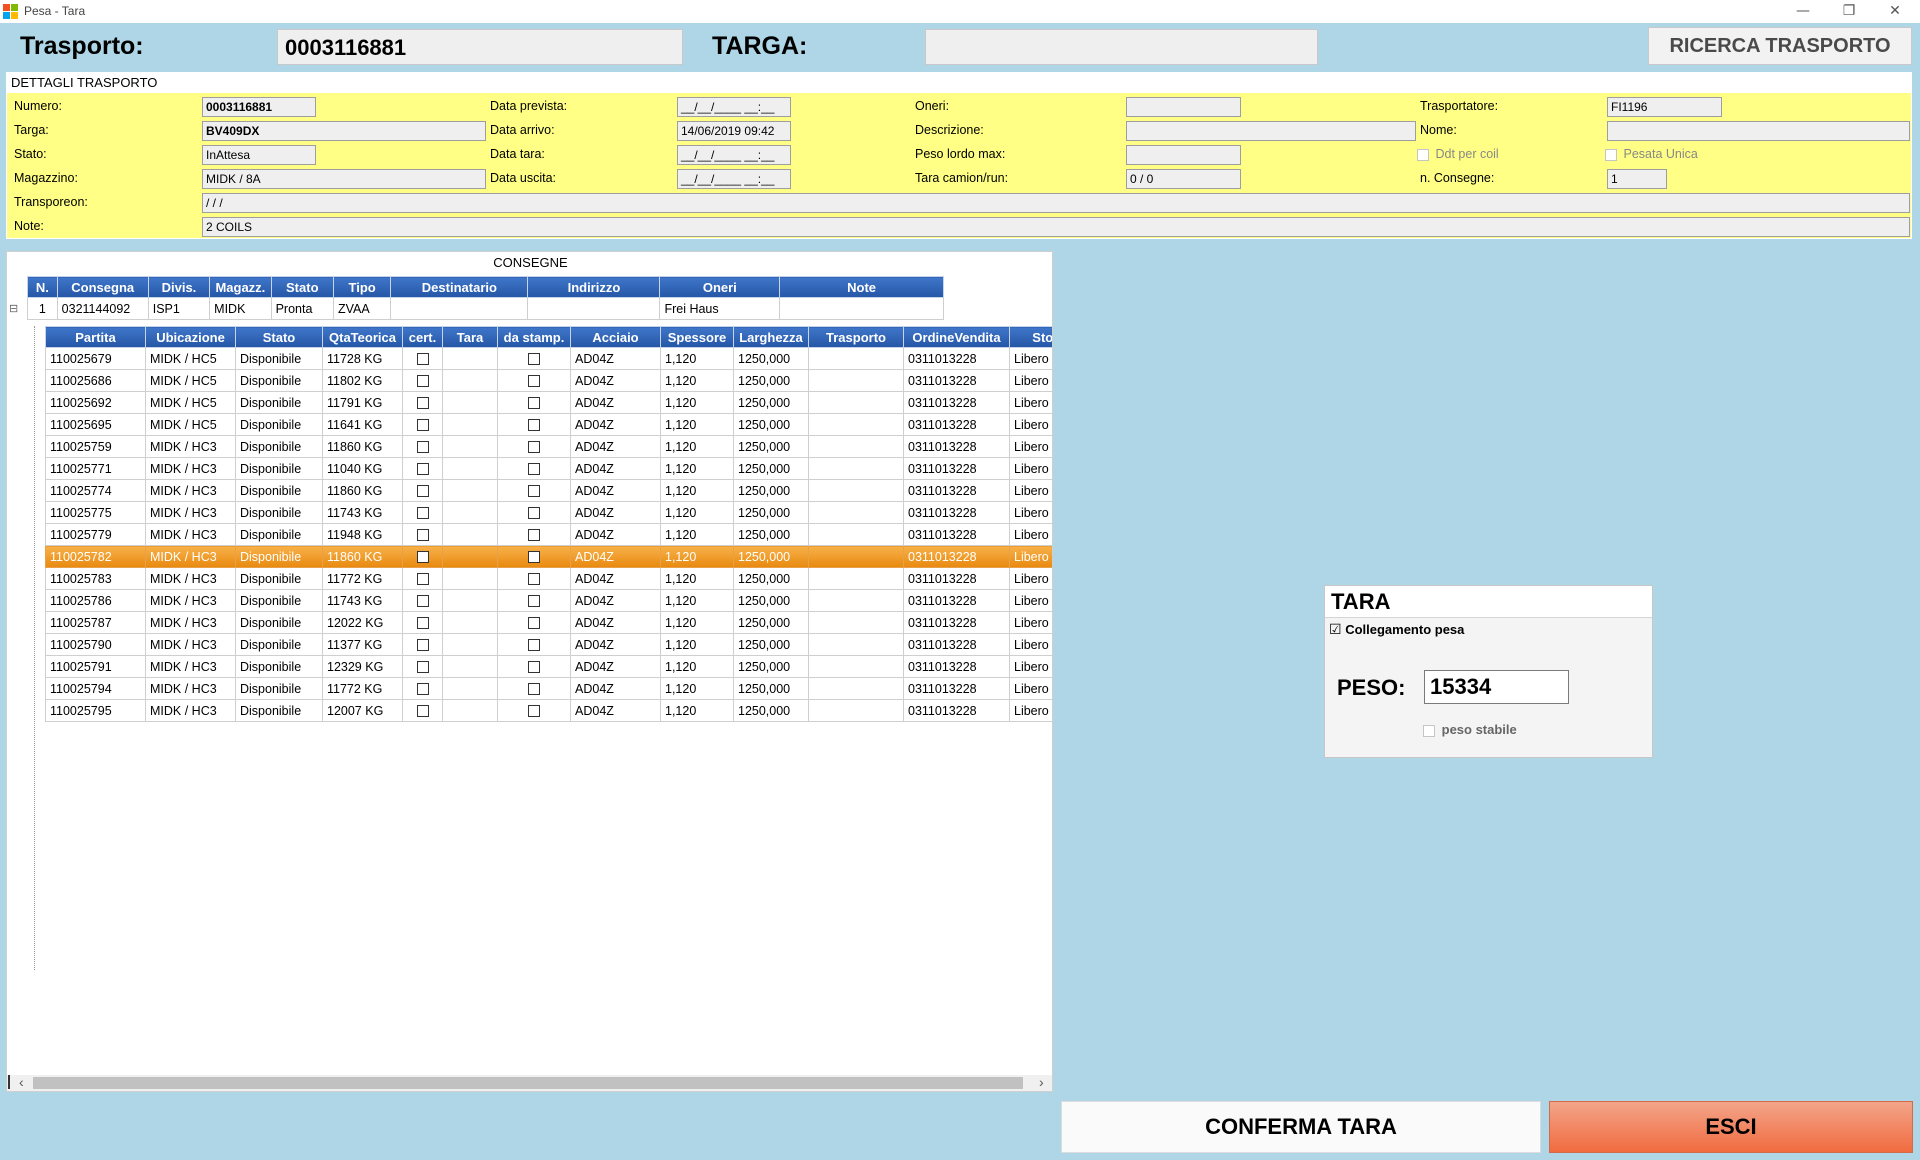  What do you see at coordinates (956, 337) in the screenshot?
I see `partite-col-ordinevendita: OrdineVendita` at bounding box center [956, 337].